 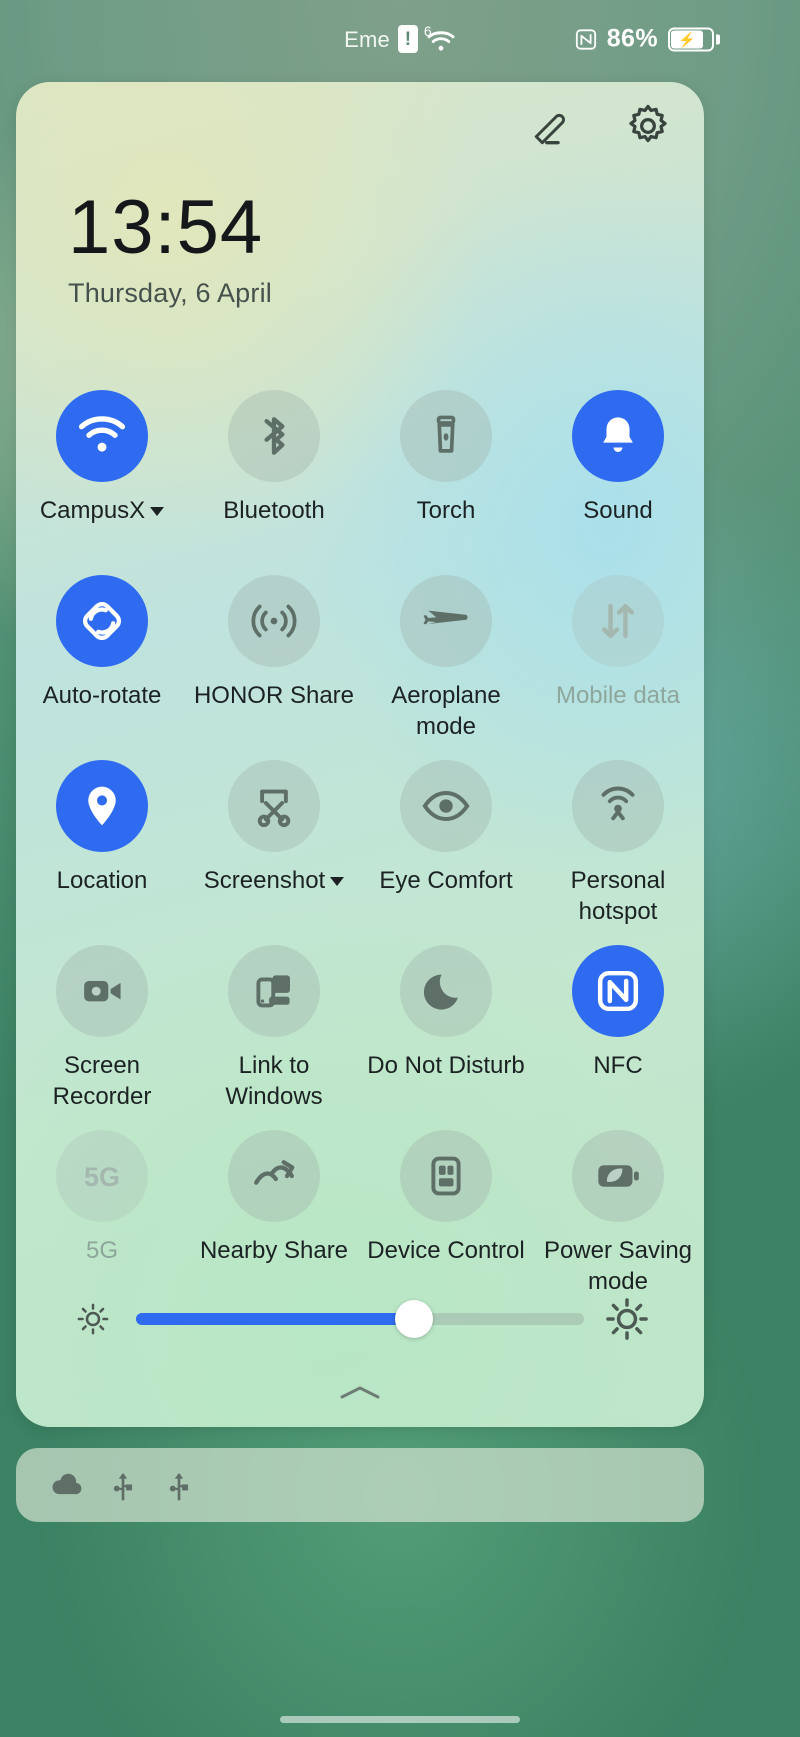 I want to click on quick-tile-do-not-disturb: Do Not Disturb, so click(x=446, y=1029).